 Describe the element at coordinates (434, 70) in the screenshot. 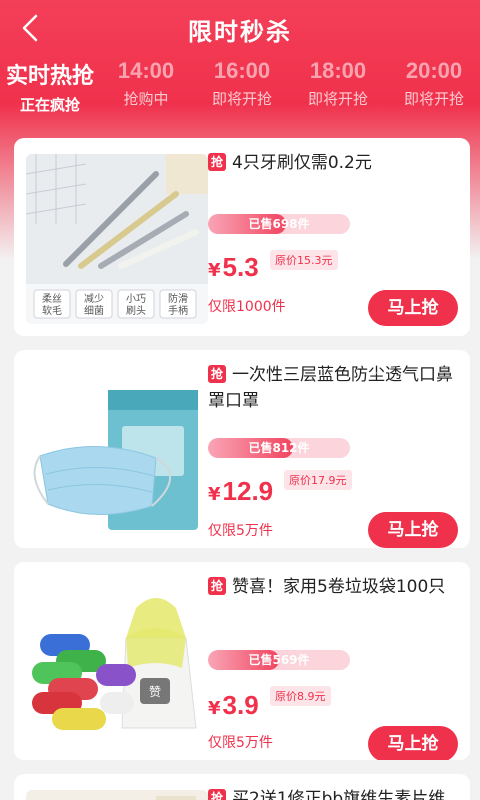

I see `slot-time: 20:00` at that location.